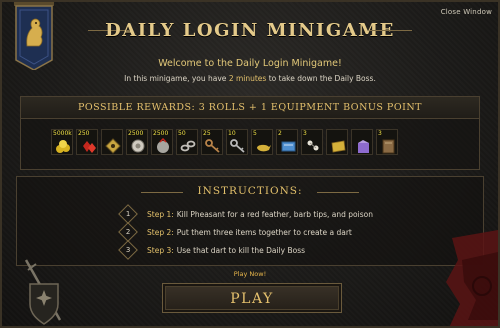 Image resolution: width=500 pixels, height=328 pixels. Describe the element at coordinates (250, 30) in the screenshot. I see `page-title: DAILY LOGIN MINIGAME` at that location.